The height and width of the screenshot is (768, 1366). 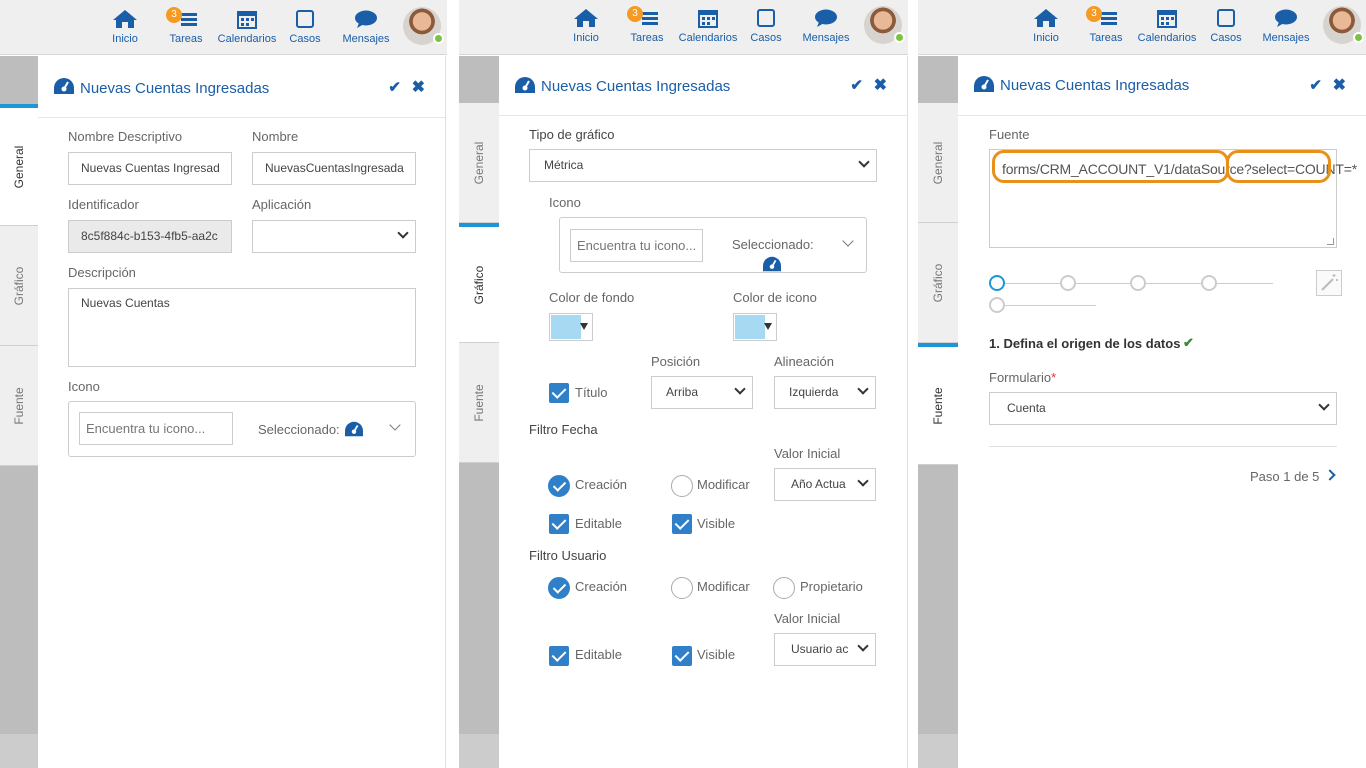 I want to click on messages-icon, so click(x=826, y=18).